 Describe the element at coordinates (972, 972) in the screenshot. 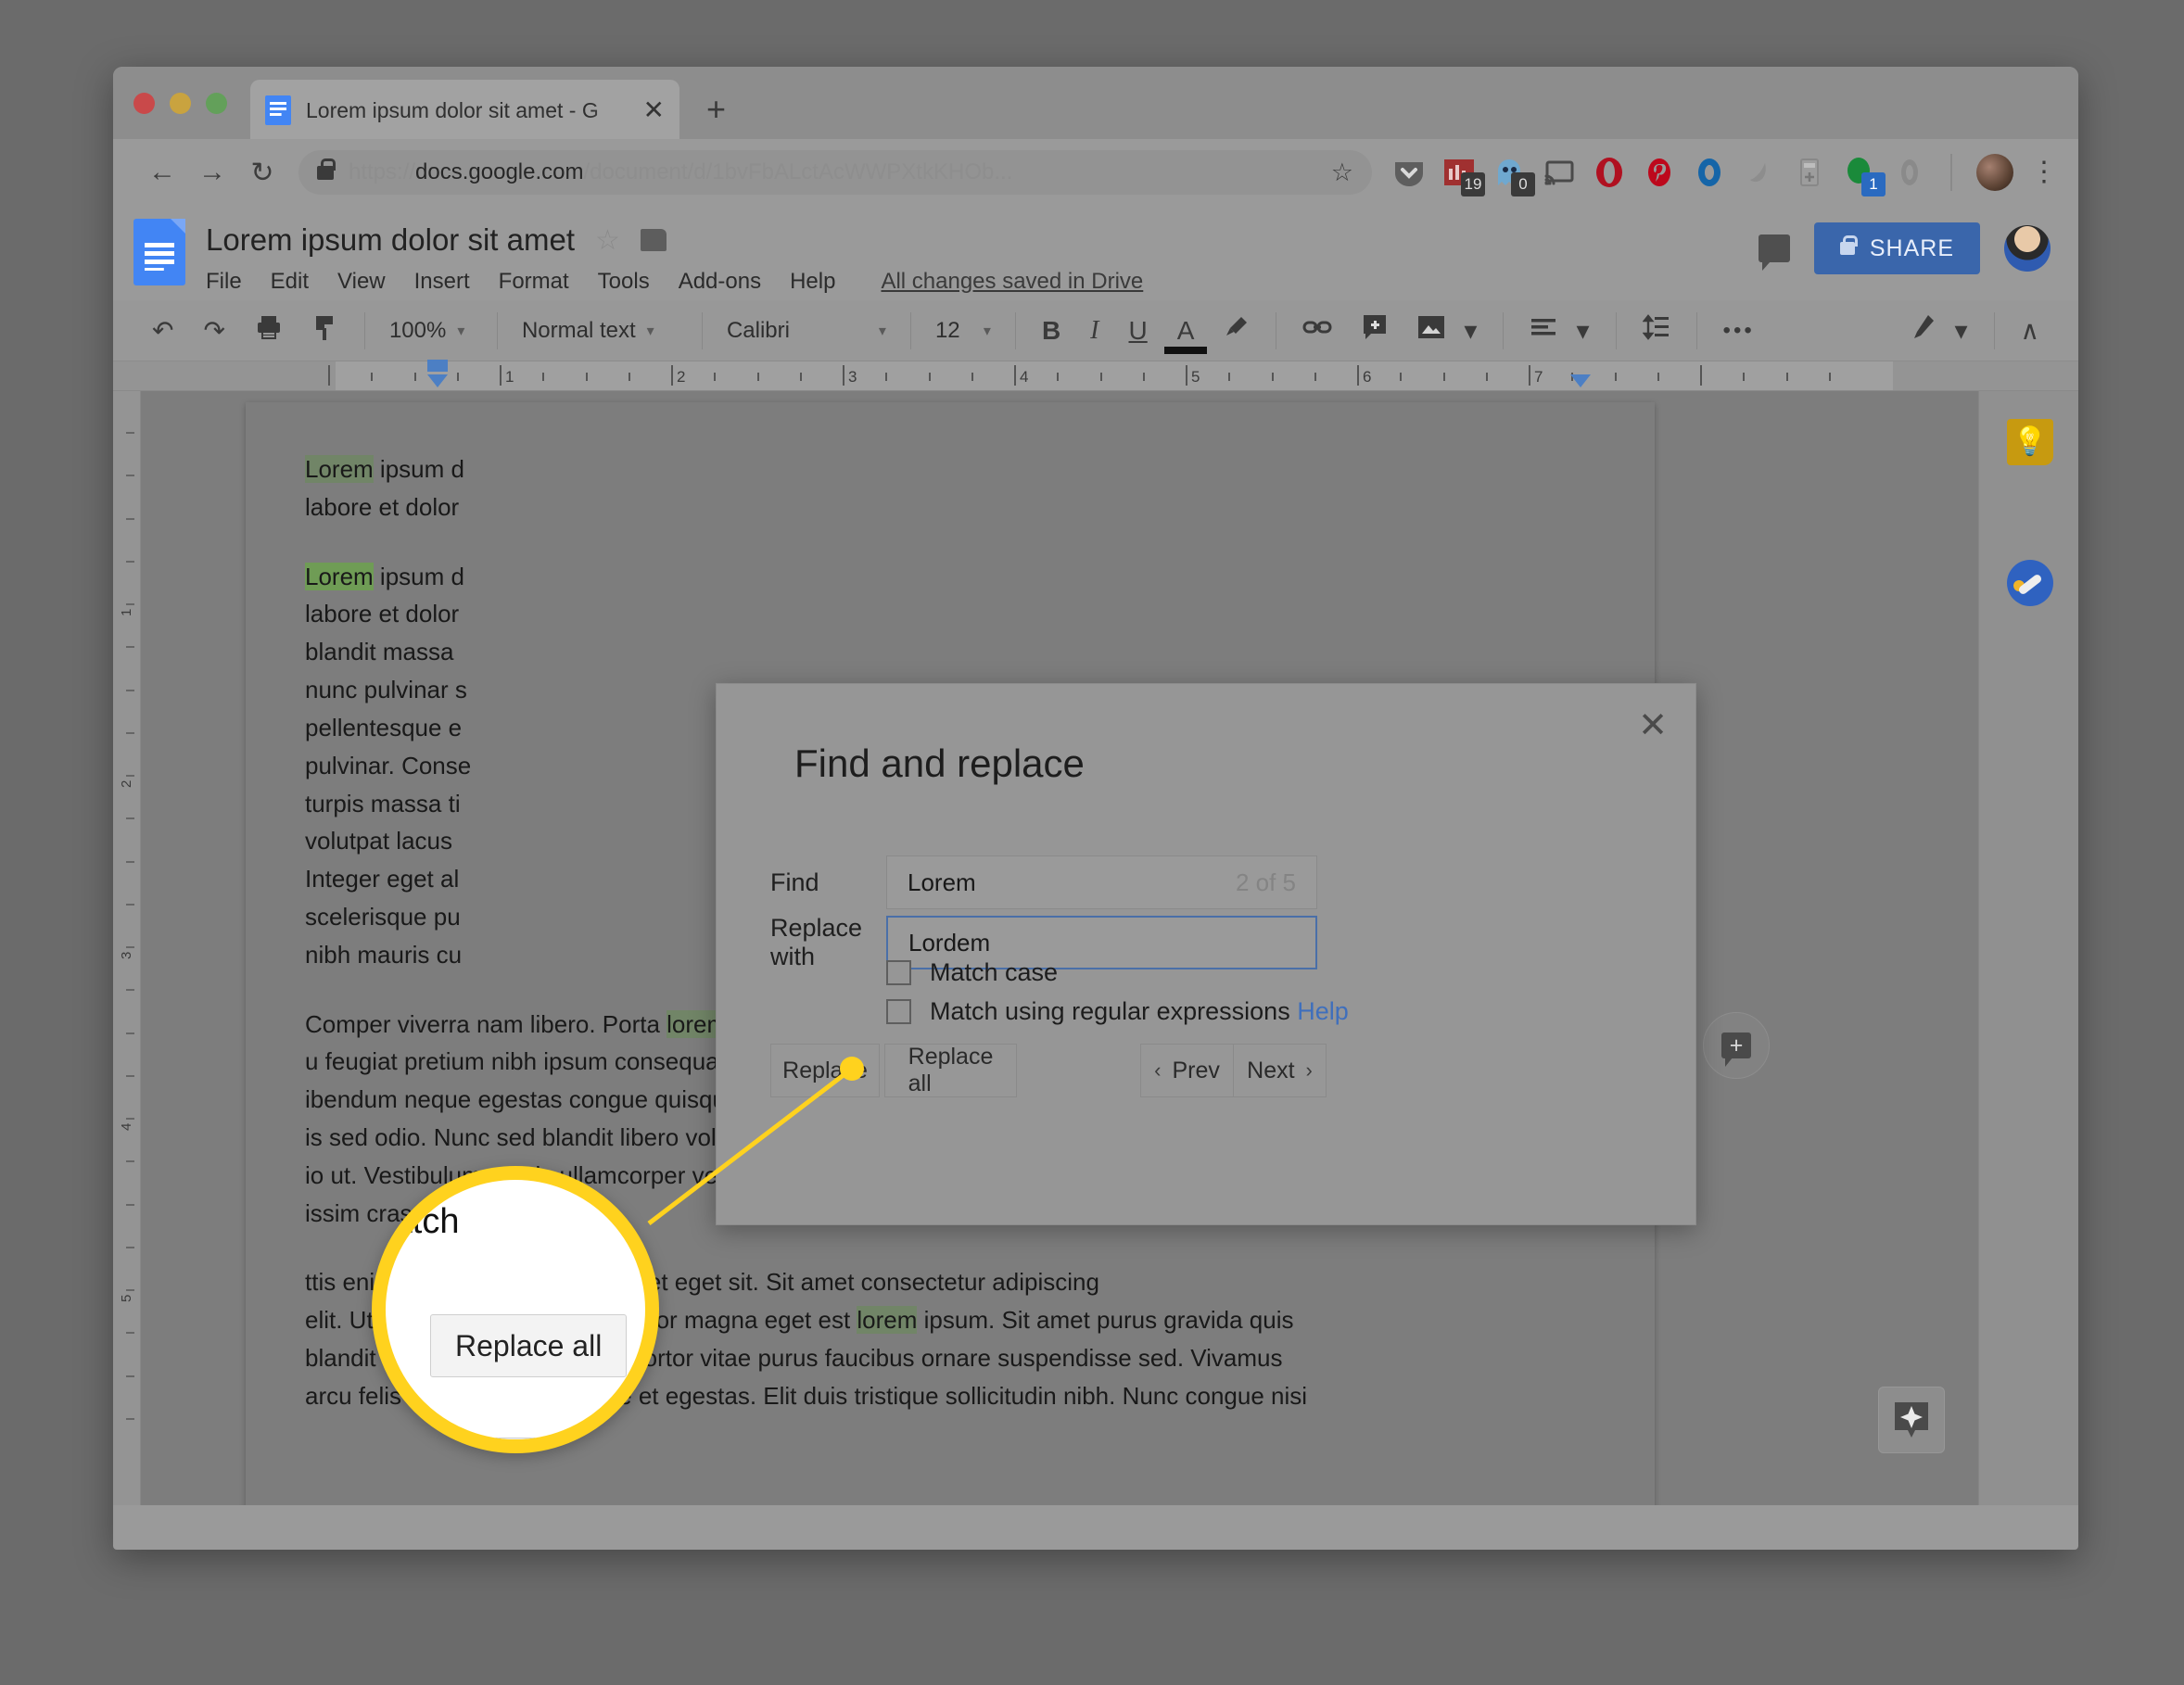

I see `match-case-row: Match case` at that location.